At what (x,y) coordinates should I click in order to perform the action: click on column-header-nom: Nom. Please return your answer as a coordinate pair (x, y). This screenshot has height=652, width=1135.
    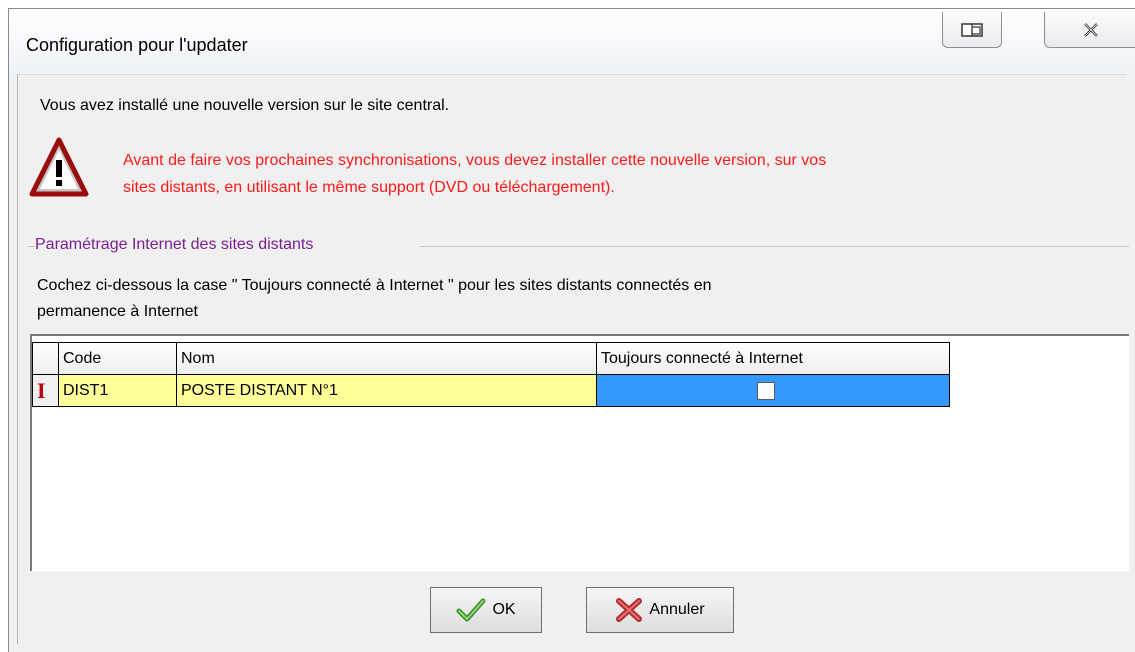
    Looking at the image, I should click on (386, 358).